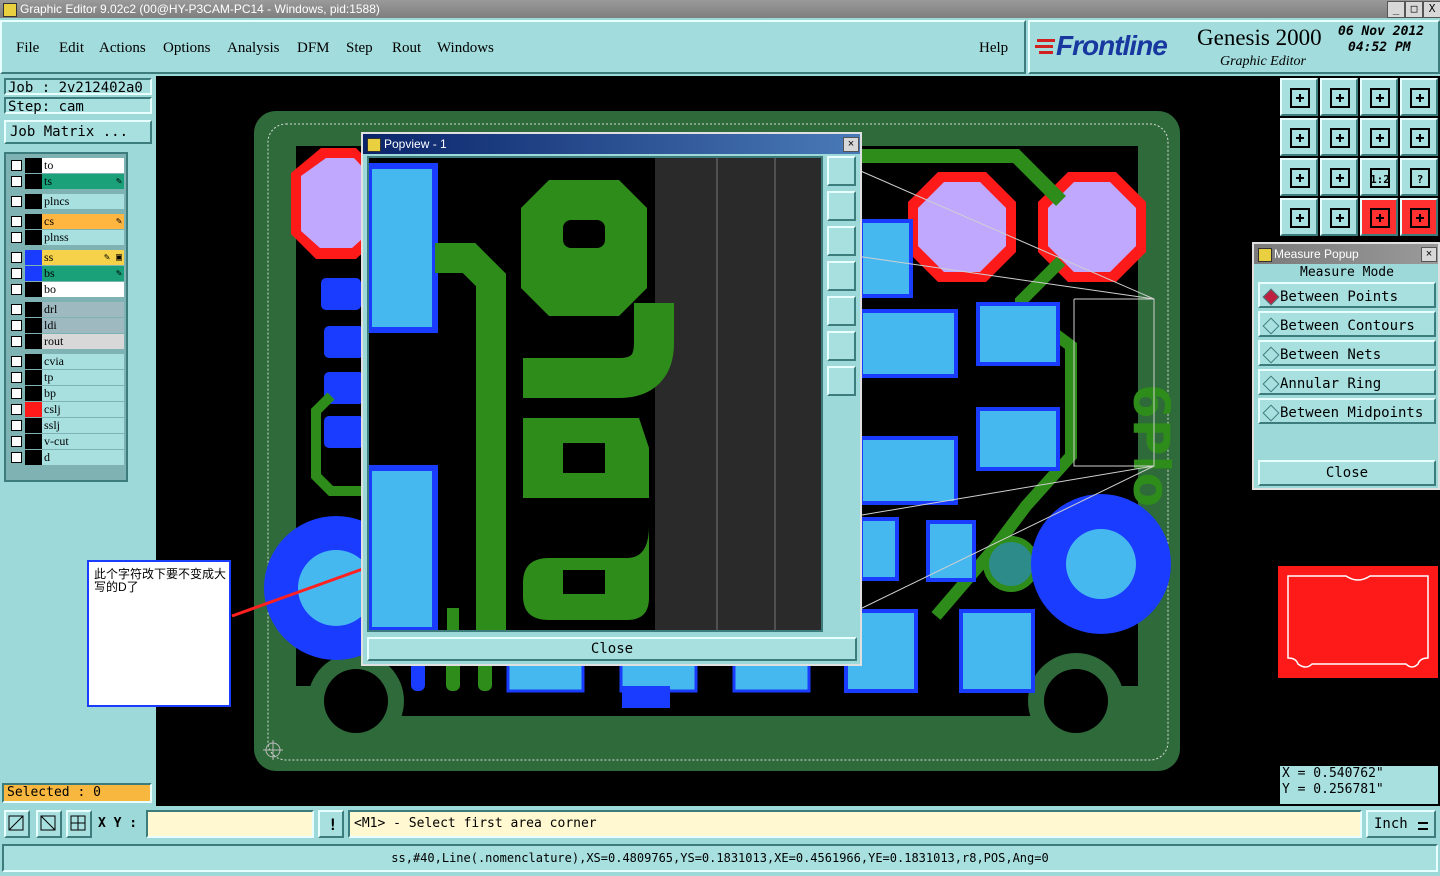 This screenshot has width=1440, height=876. I want to click on undo-zoom-icon, so click(1379, 137).